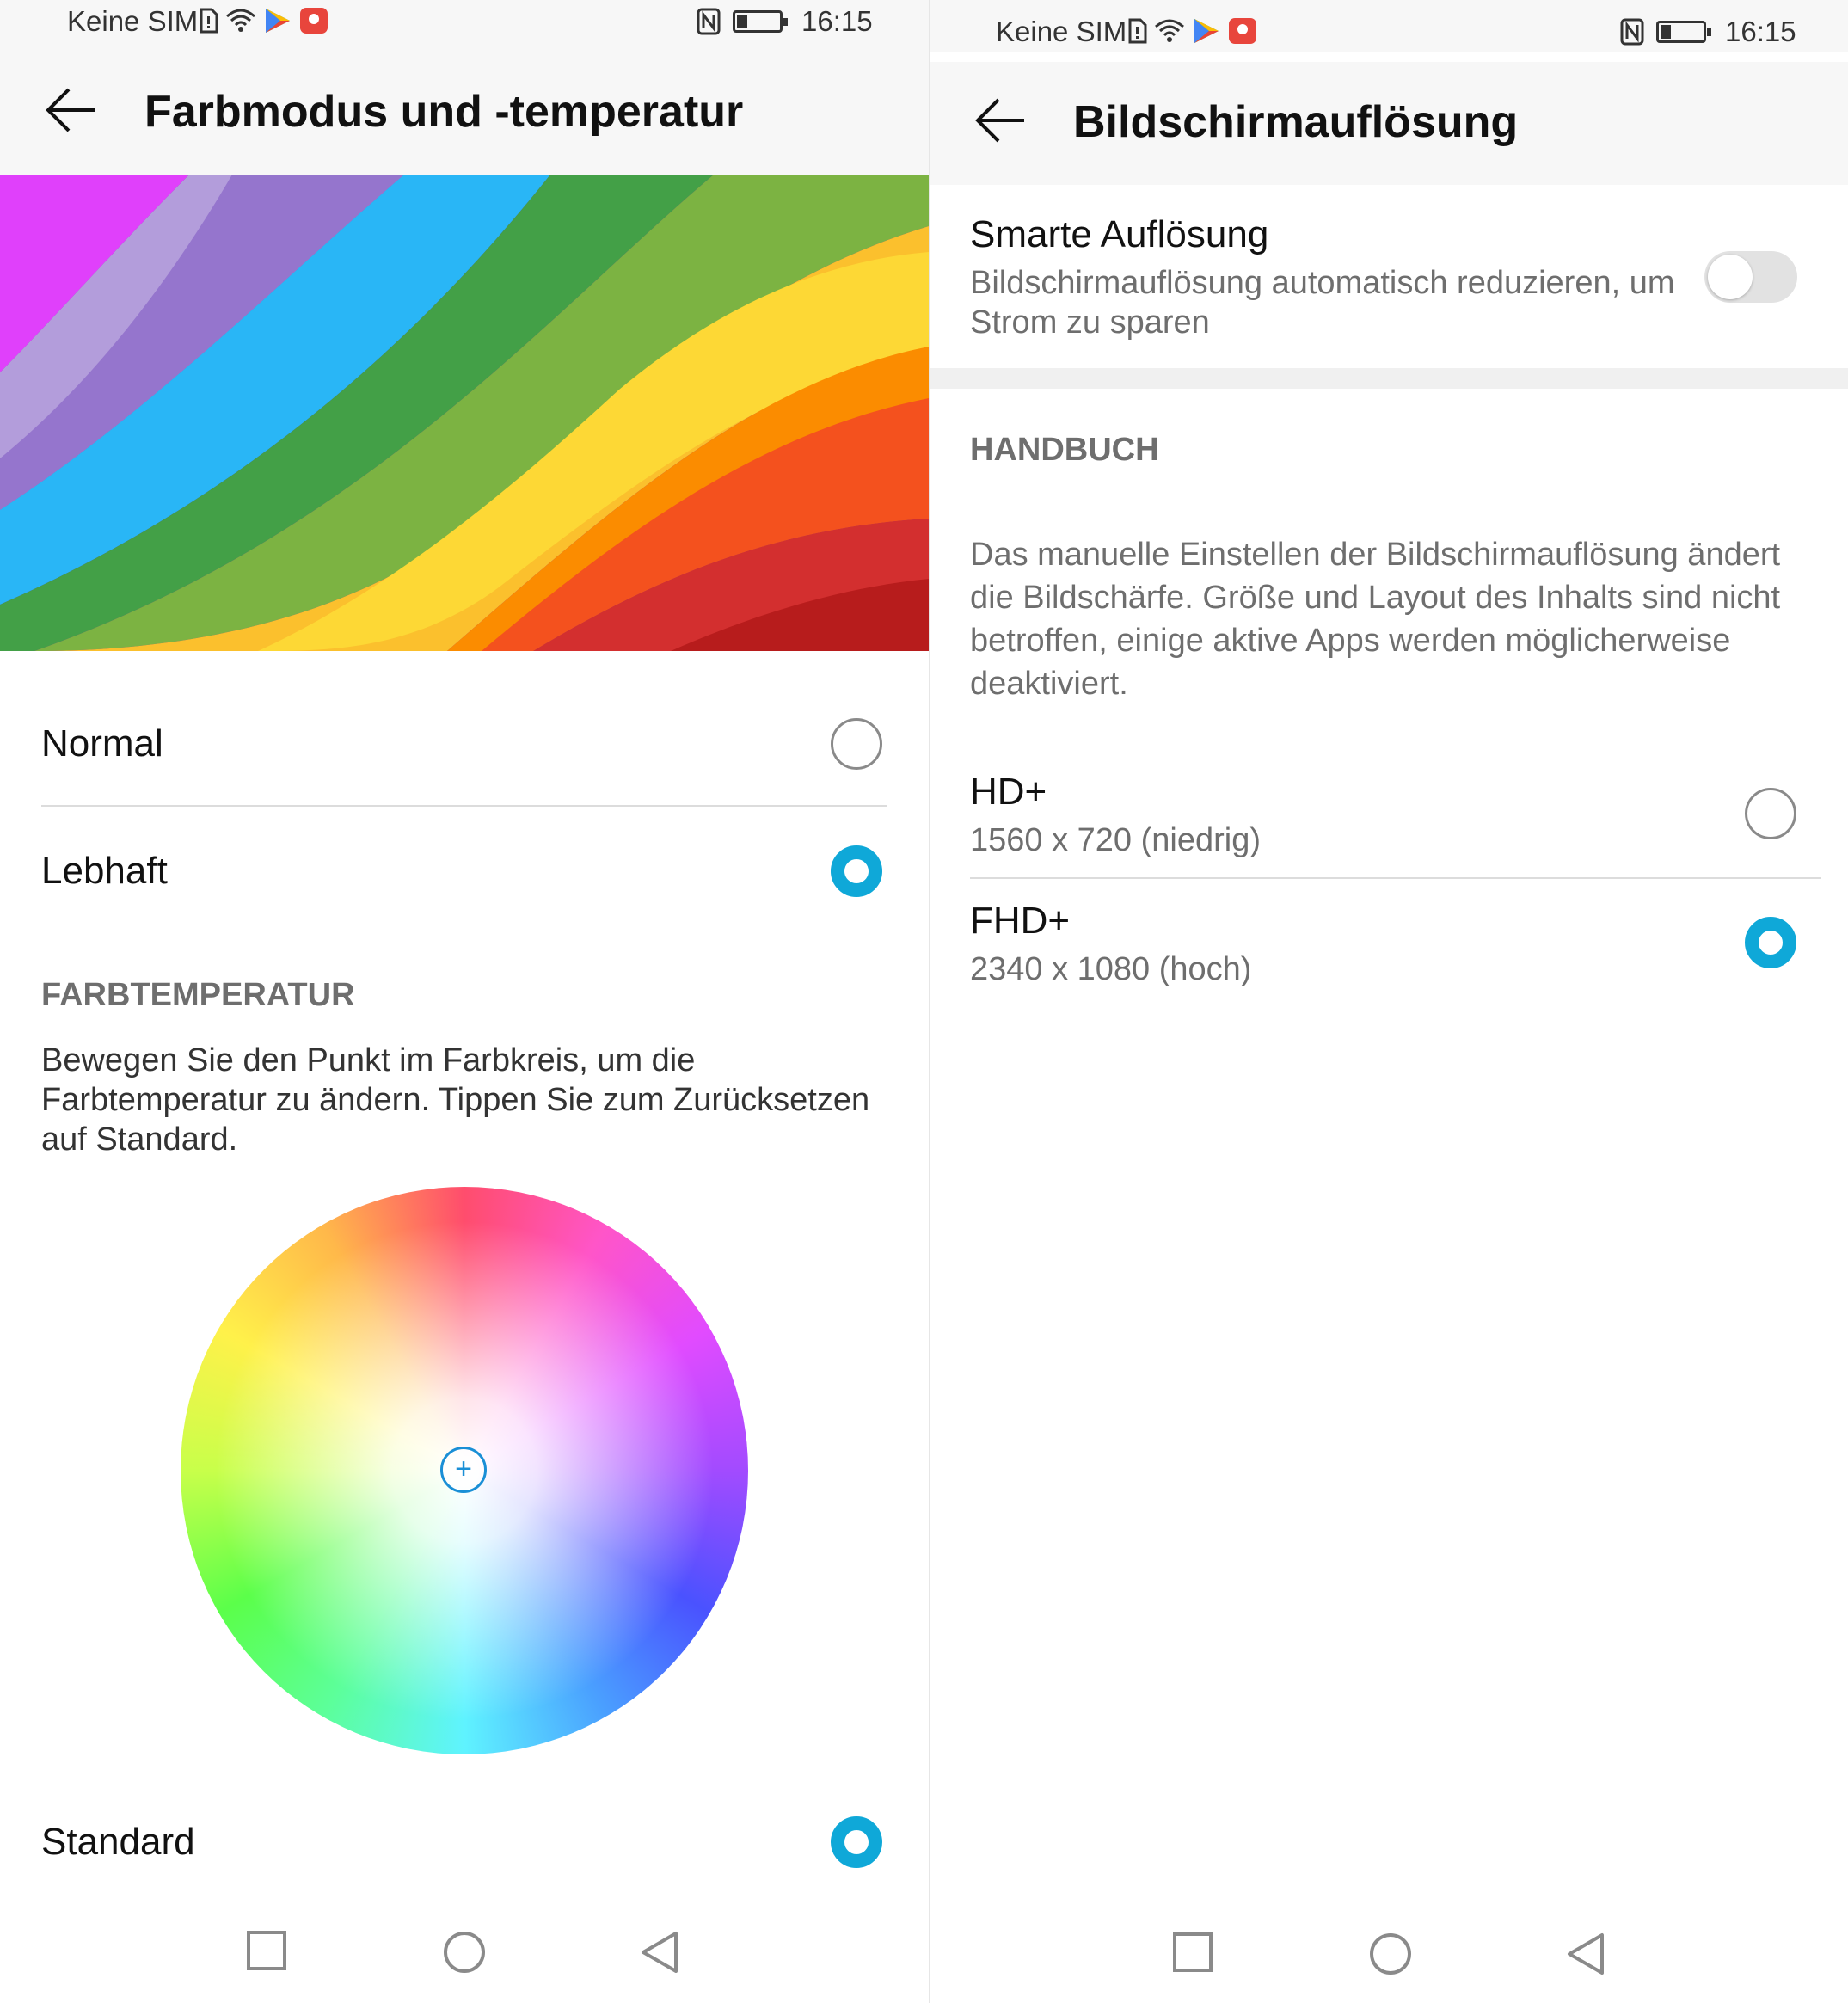 Image resolution: width=1848 pixels, height=2003 pixels. What do you see at coordinates (1020, 921) in the screenshot?
I see `option-label: FHD+` at bounding box center [1020, 921].